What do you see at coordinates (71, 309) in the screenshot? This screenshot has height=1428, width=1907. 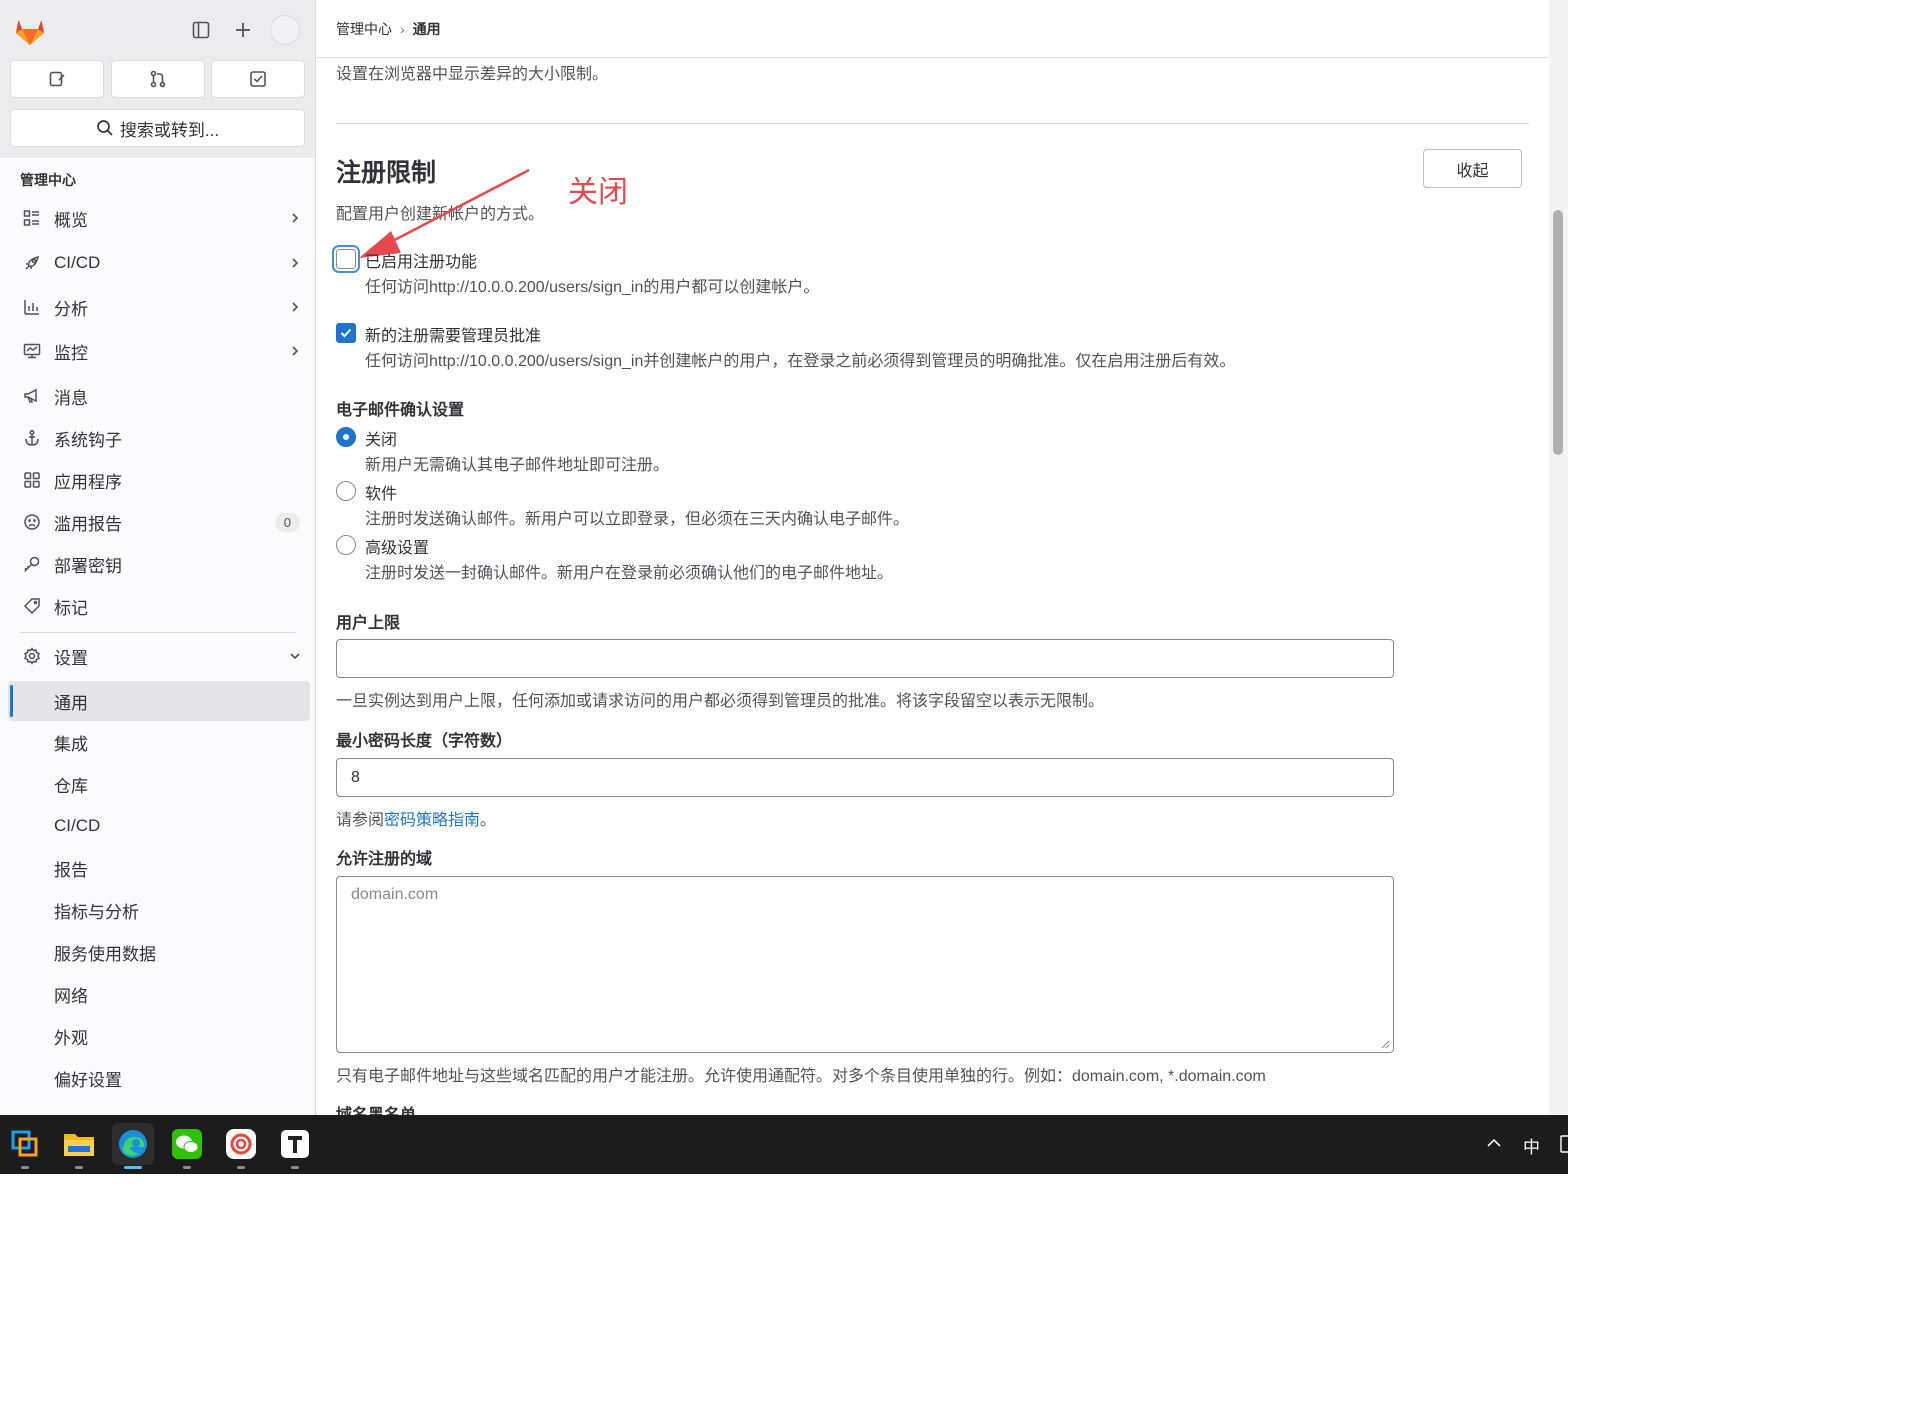 I see `sidebar-item-label: 分析` at bounding box center [71, 309].